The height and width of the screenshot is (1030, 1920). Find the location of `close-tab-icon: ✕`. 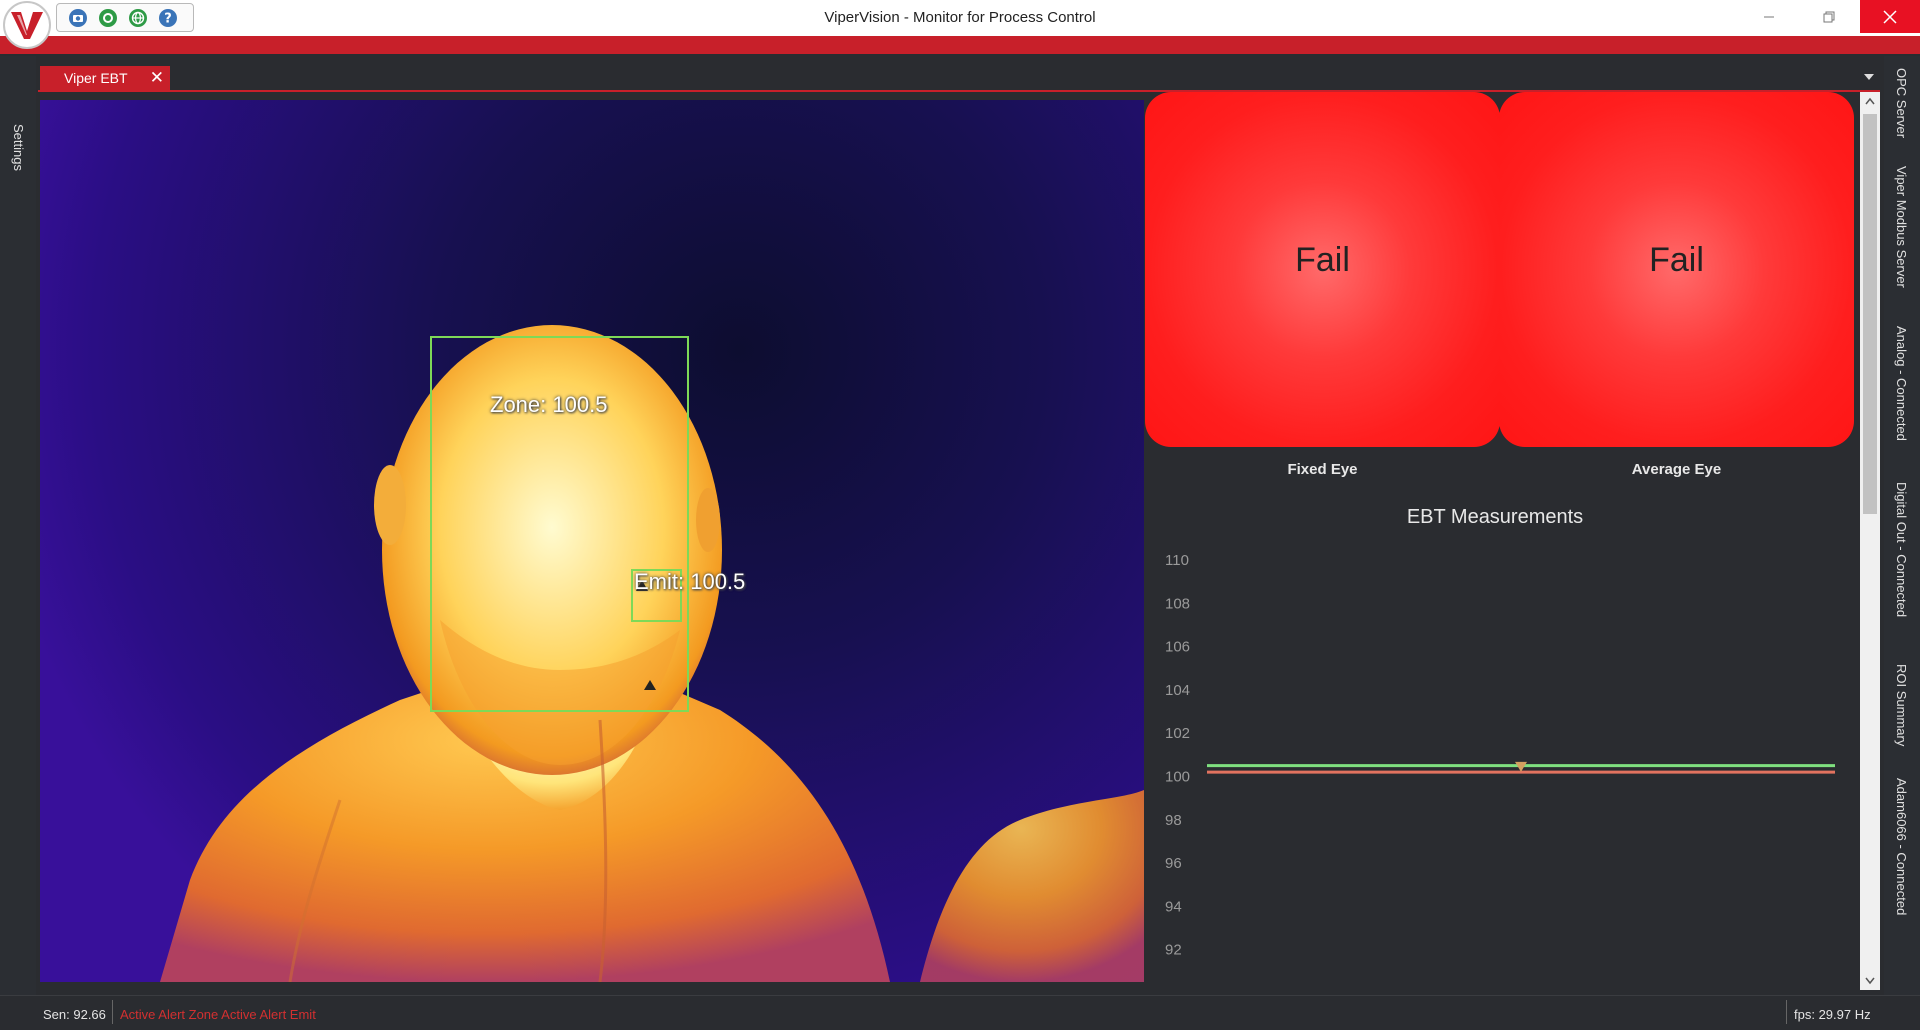

close-tab-icon: ✕ is located at coordinates (157, 78).